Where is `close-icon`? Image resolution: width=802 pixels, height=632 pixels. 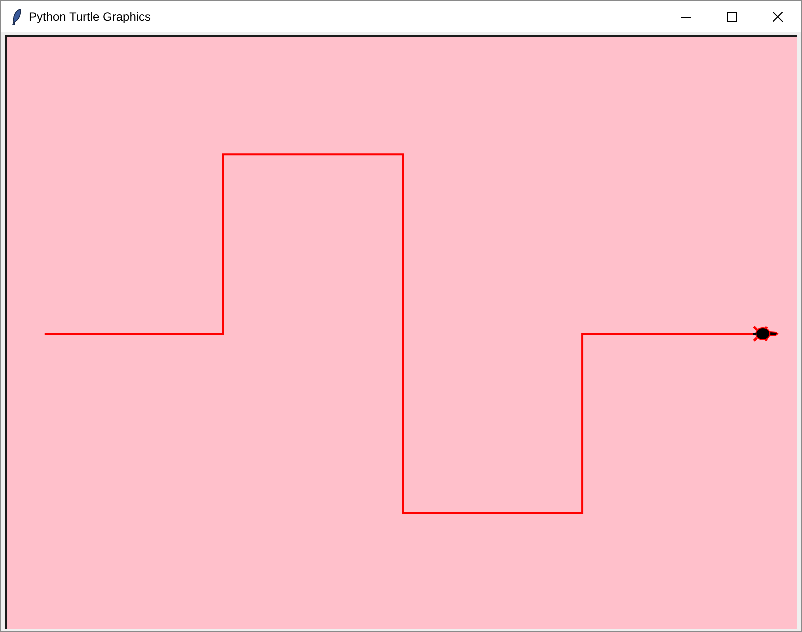 close-icon is located at coordinates (778, 17).